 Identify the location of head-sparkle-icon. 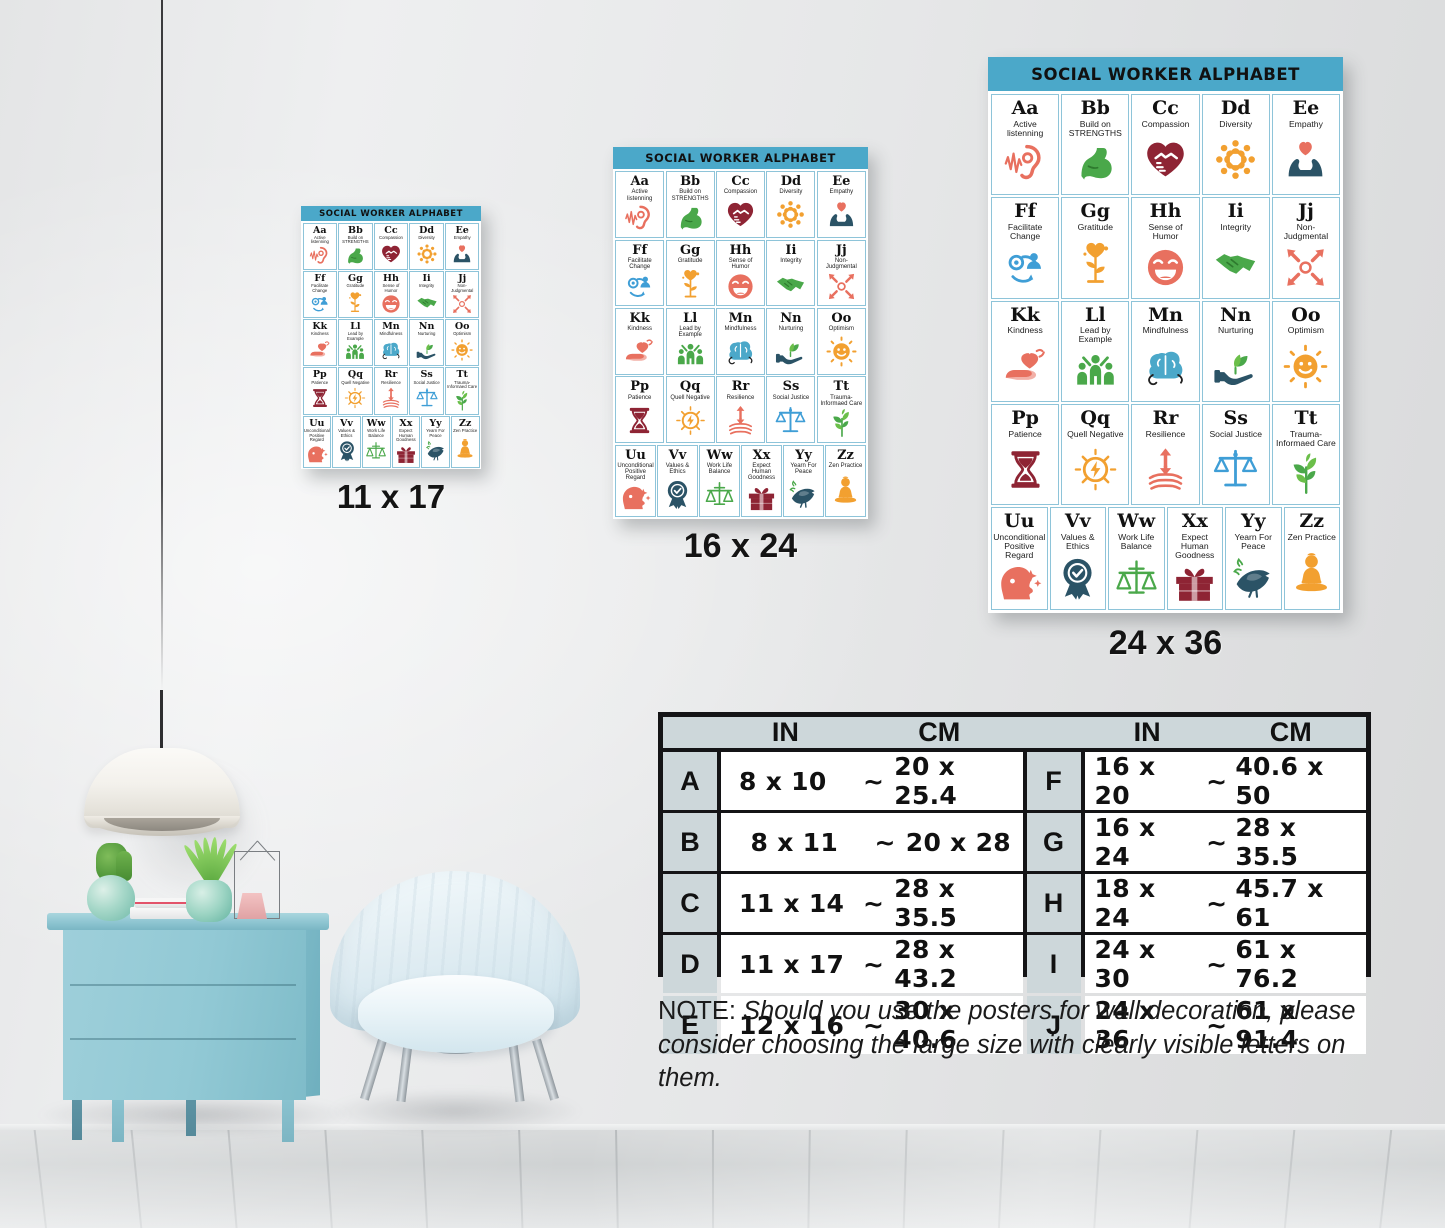
(317, 454).